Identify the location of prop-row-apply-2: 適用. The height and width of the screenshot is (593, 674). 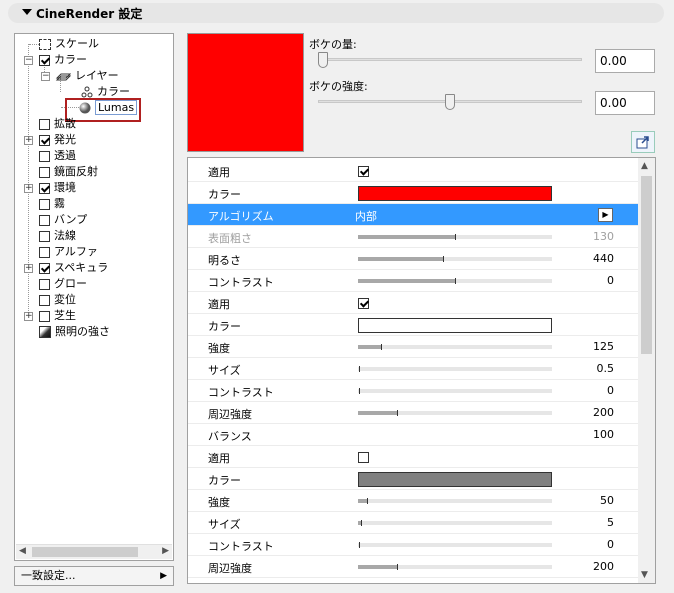
(413, 303).